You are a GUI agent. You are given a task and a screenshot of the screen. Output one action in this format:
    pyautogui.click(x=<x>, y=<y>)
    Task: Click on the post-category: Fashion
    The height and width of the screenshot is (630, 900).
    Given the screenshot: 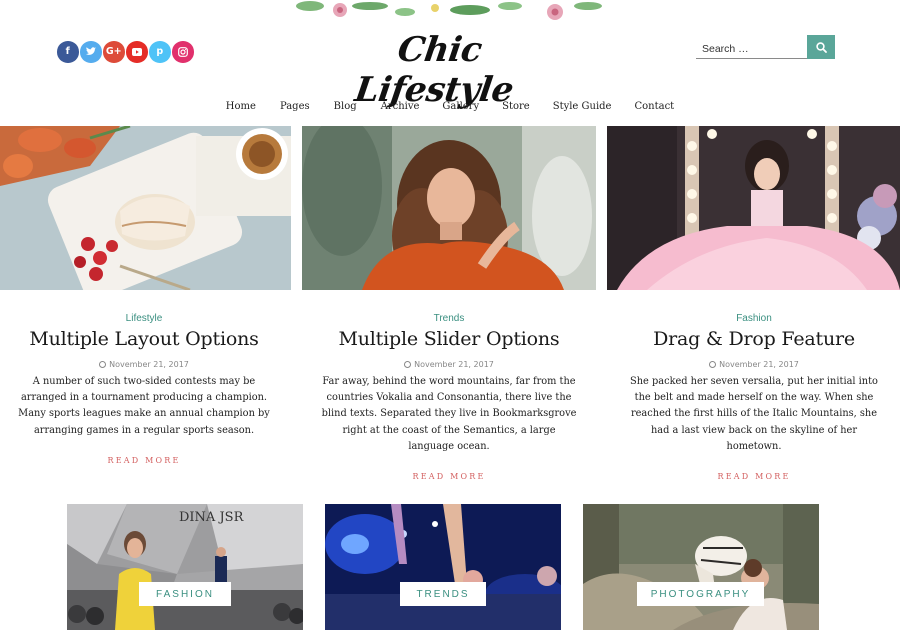 What is the action you would take?
    pyautogui.click(x=754, y=318)
    